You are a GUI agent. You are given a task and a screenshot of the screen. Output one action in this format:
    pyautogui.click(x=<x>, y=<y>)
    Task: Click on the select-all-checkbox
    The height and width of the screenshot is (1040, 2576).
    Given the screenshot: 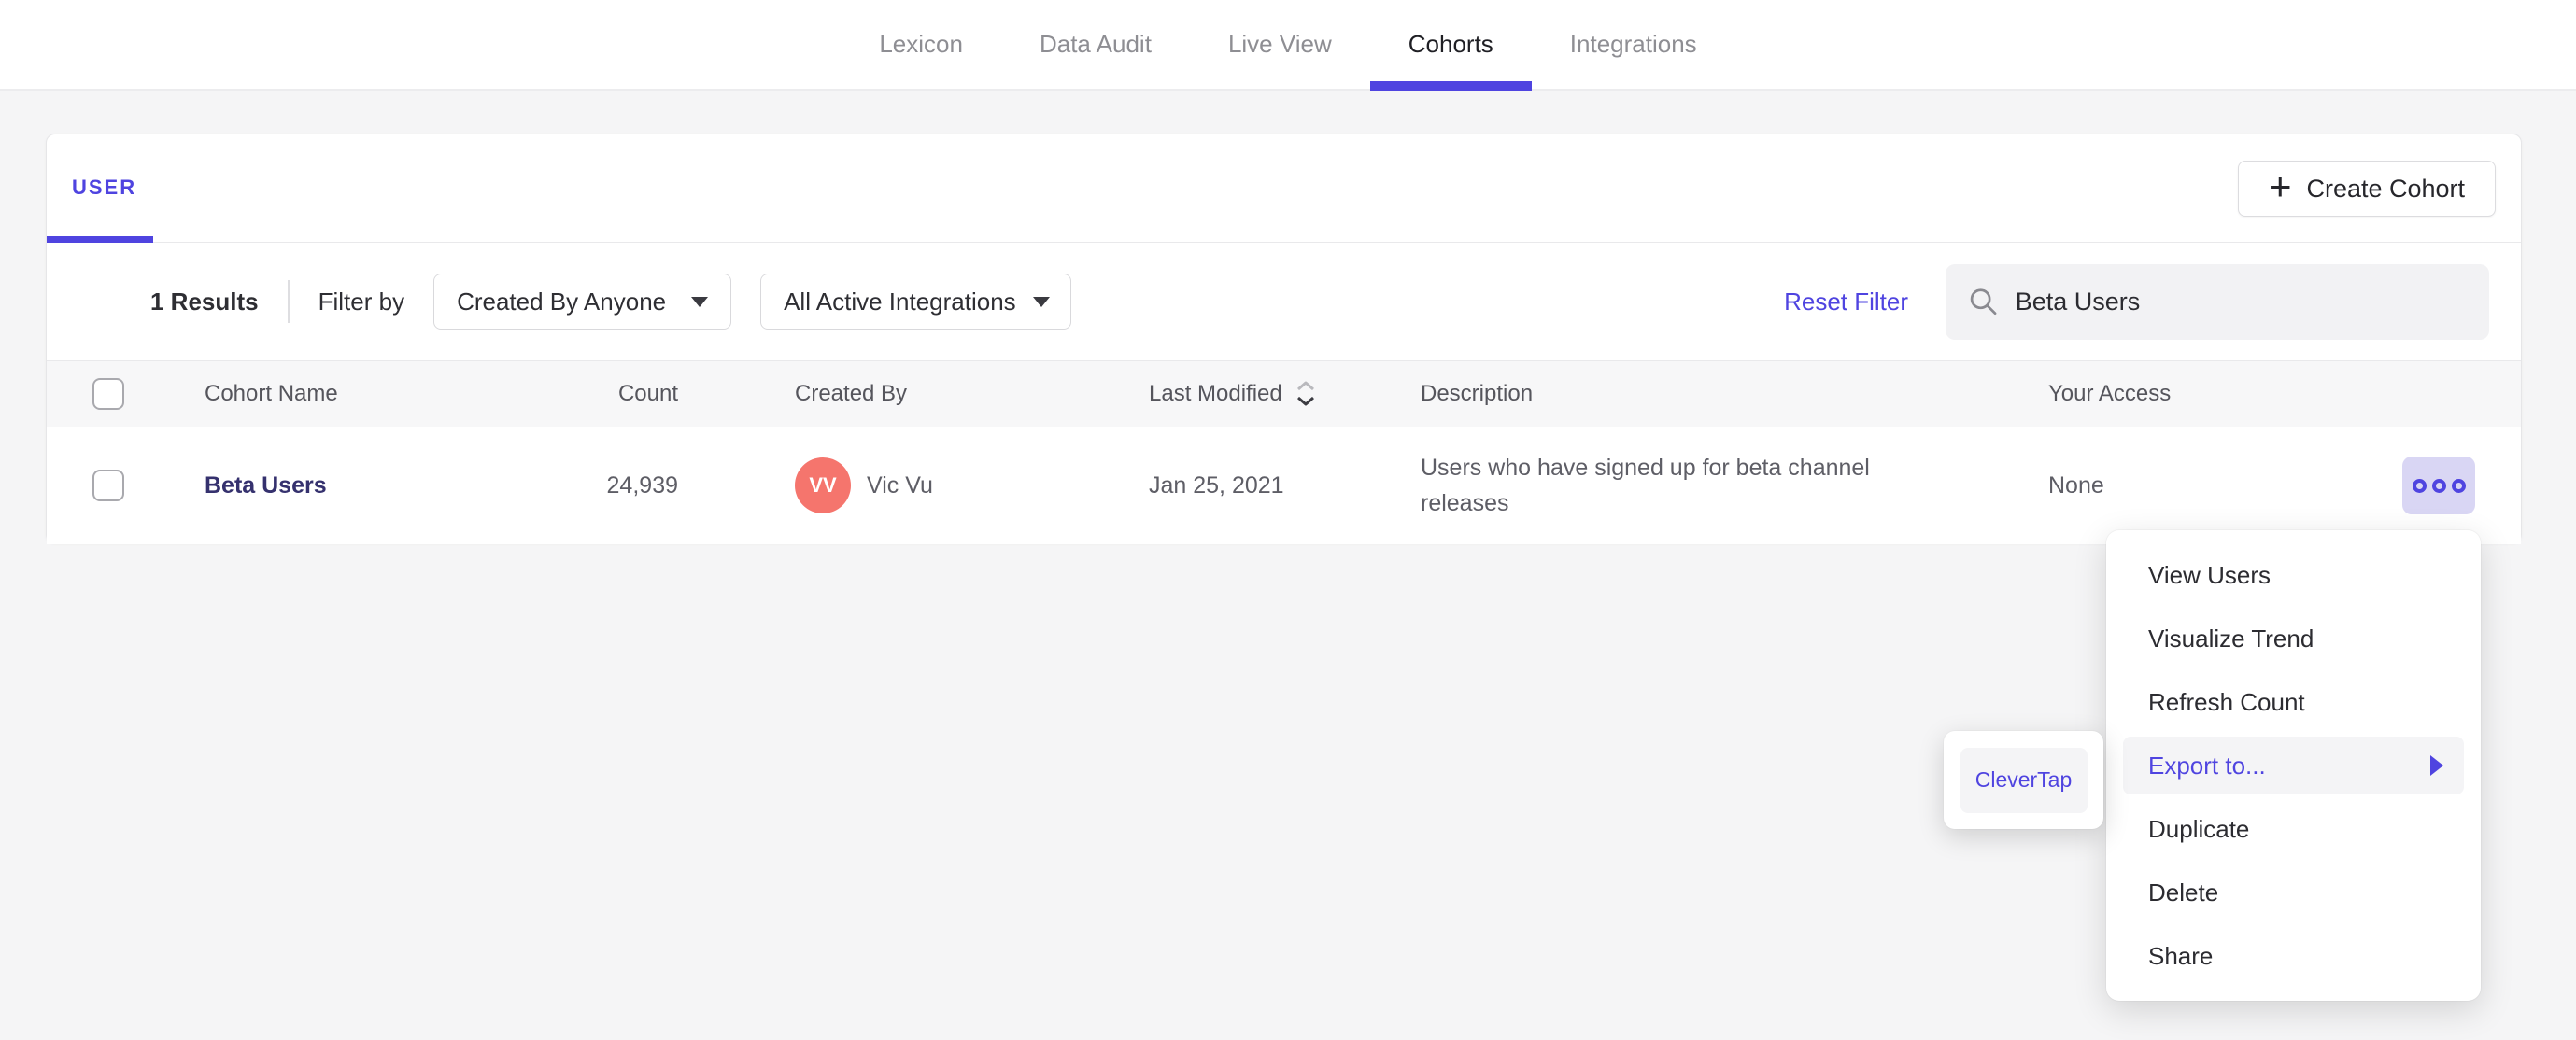 What is the action you would take?
    pyautogui.click(x=108, y=394)
    